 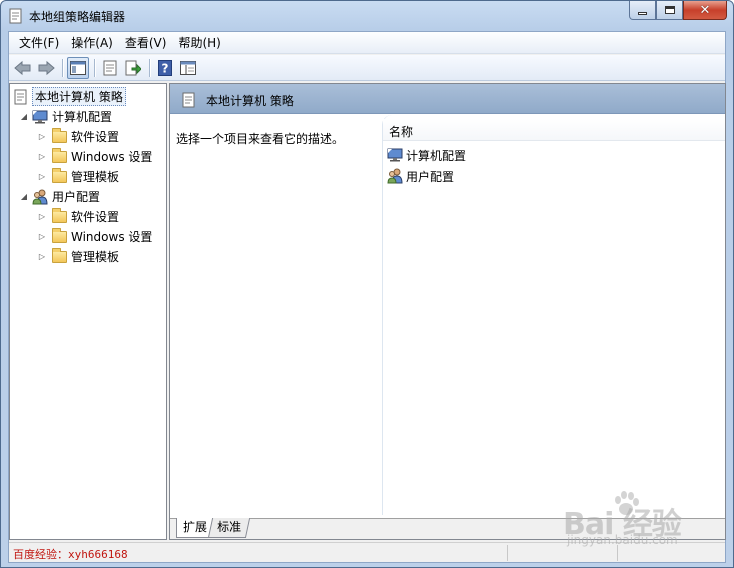 I want to click on tree-item-user-windows-settings: ▷ Windows 设置, so click(x=95, y=236).